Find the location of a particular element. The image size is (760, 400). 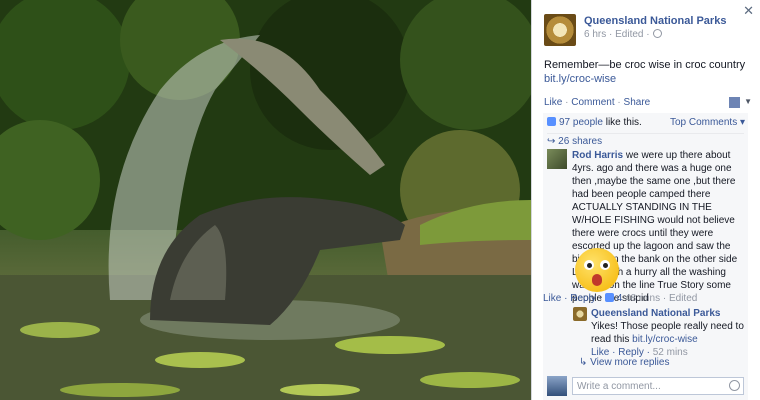

view-more-replies: ↳ View more replies is located at coordinates (624, 362).